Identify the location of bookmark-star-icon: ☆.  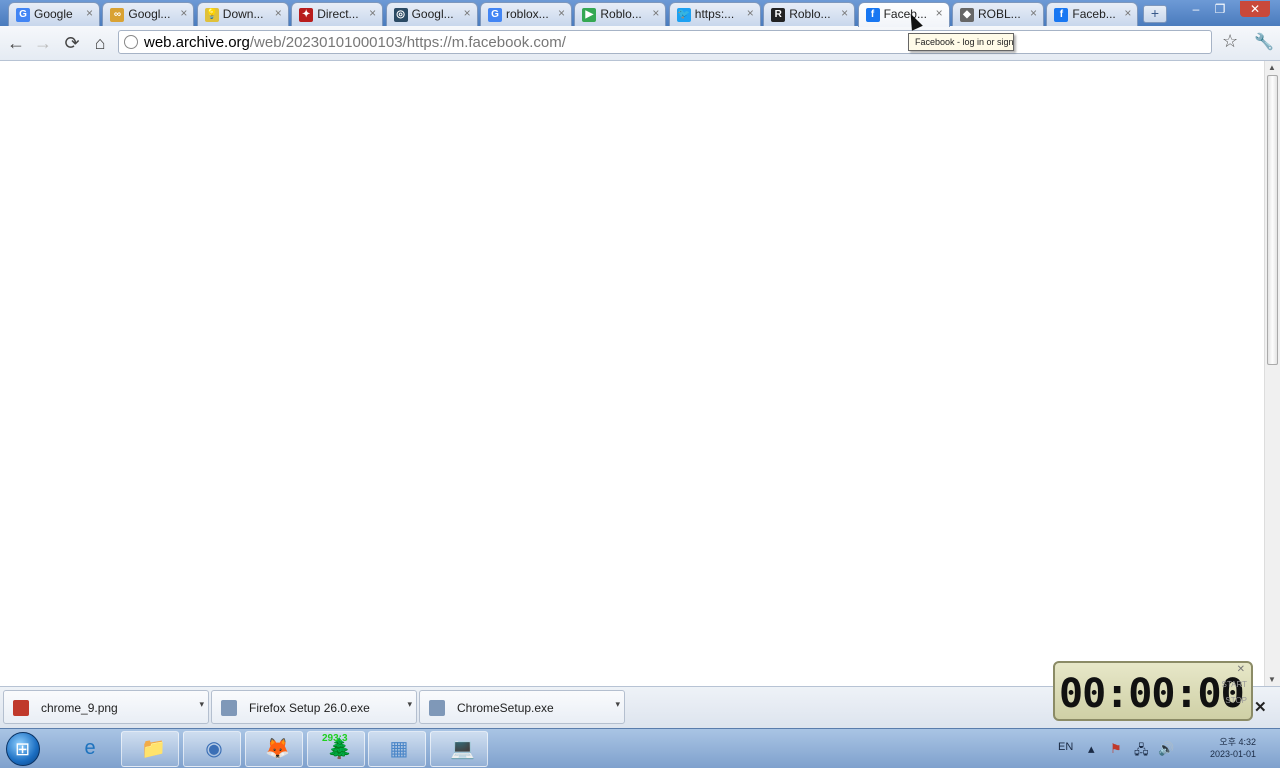
(1230, 41).